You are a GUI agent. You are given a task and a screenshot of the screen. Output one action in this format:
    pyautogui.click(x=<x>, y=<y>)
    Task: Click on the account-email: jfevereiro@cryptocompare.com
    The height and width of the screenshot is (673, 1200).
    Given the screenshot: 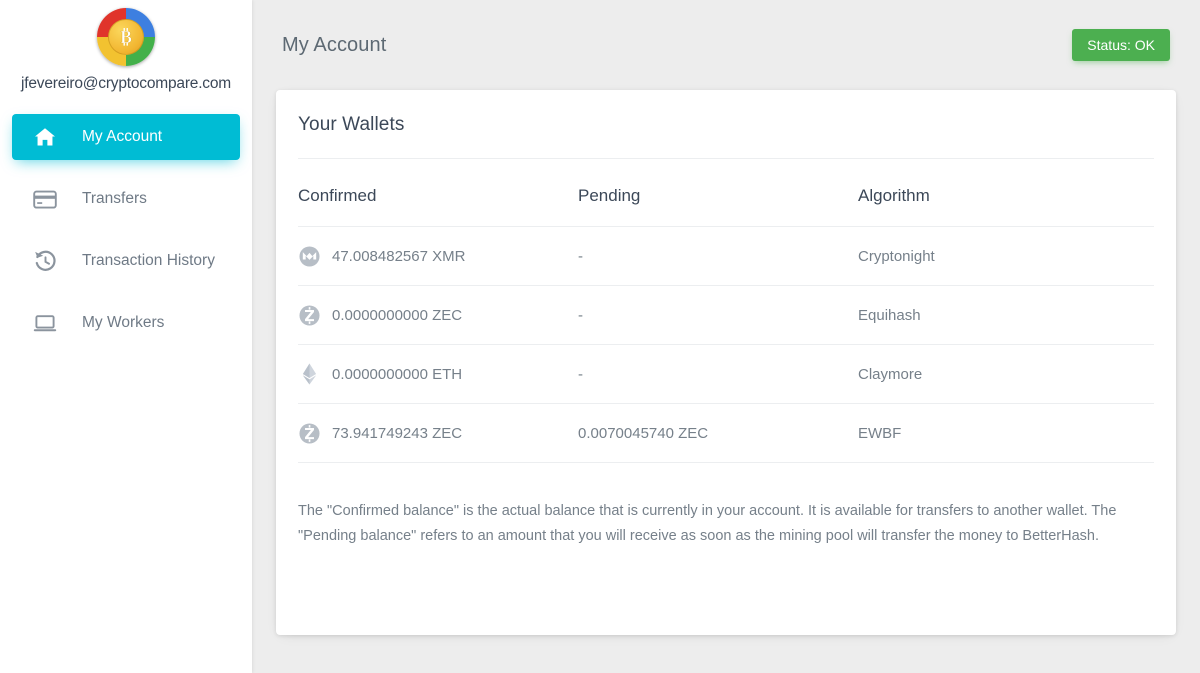 What is the action you would take?
    pyautogui.click(x=126, y=83)
    